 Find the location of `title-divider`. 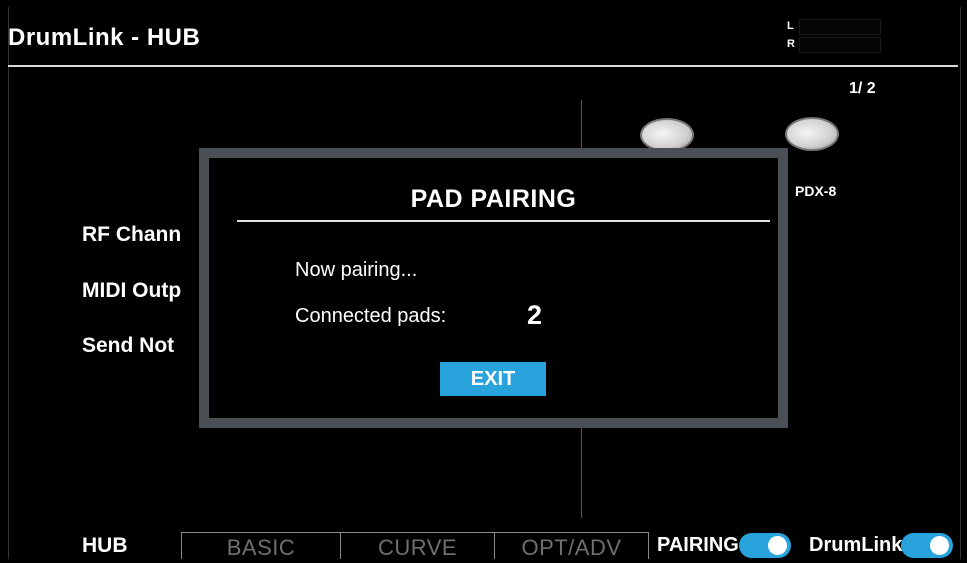

title-divider is located at coordinates (483, 66).